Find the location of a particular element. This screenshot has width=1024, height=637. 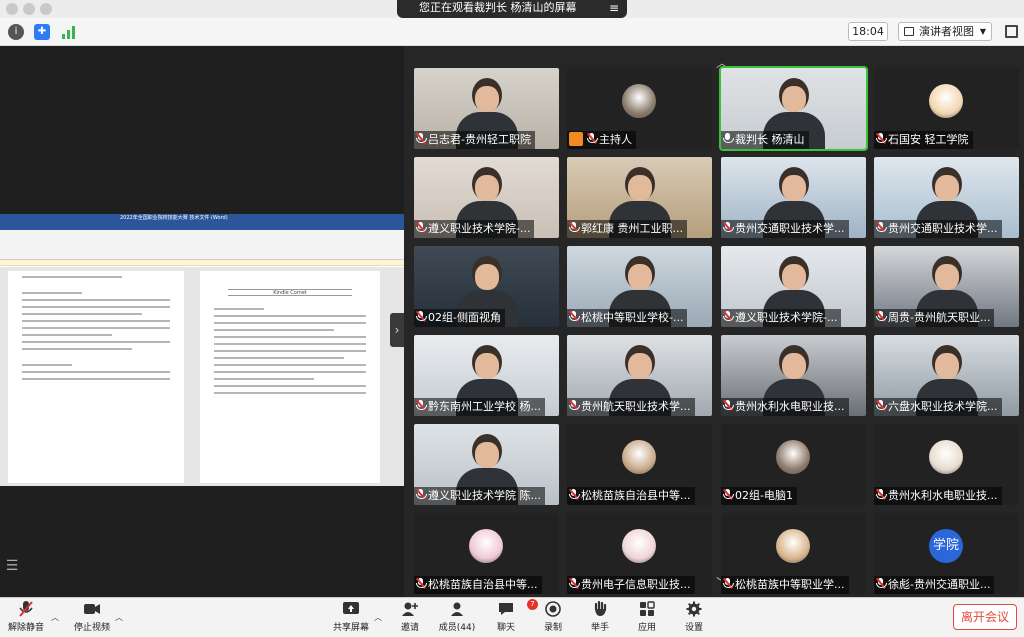

participant-tile: 裁判长 杨清山 is located at coordinates (793, 108).